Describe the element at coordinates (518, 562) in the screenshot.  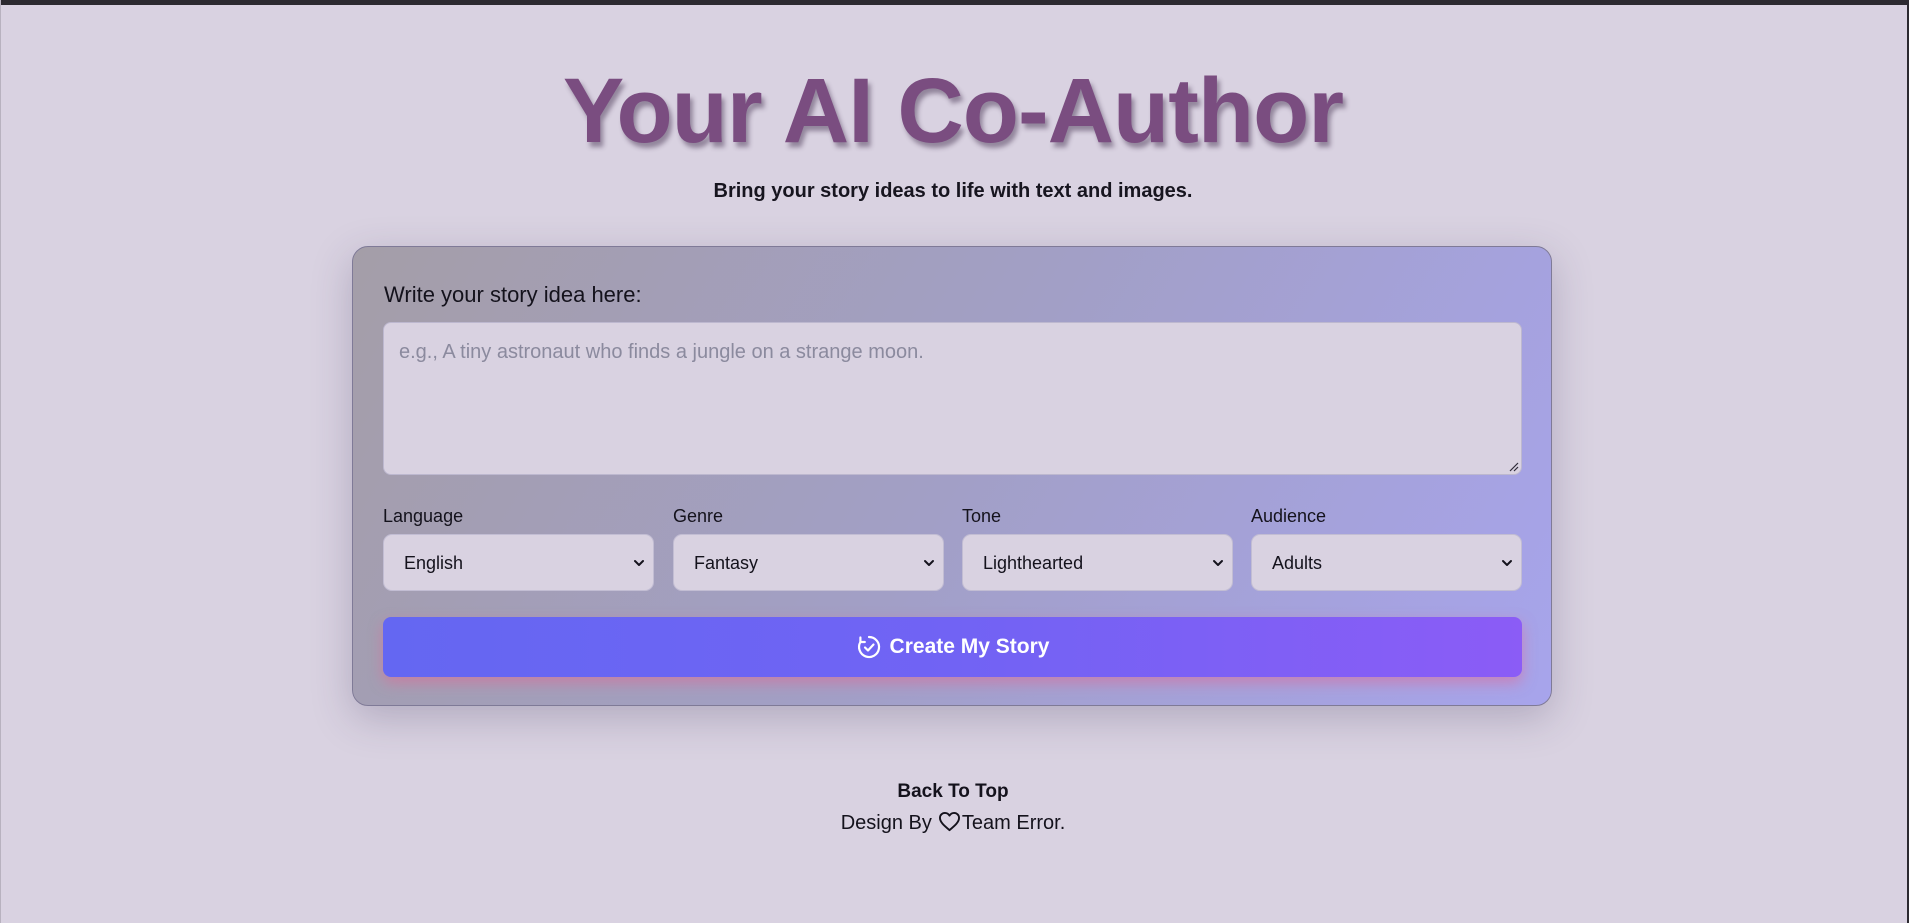
I see `language-select: English` at that location.